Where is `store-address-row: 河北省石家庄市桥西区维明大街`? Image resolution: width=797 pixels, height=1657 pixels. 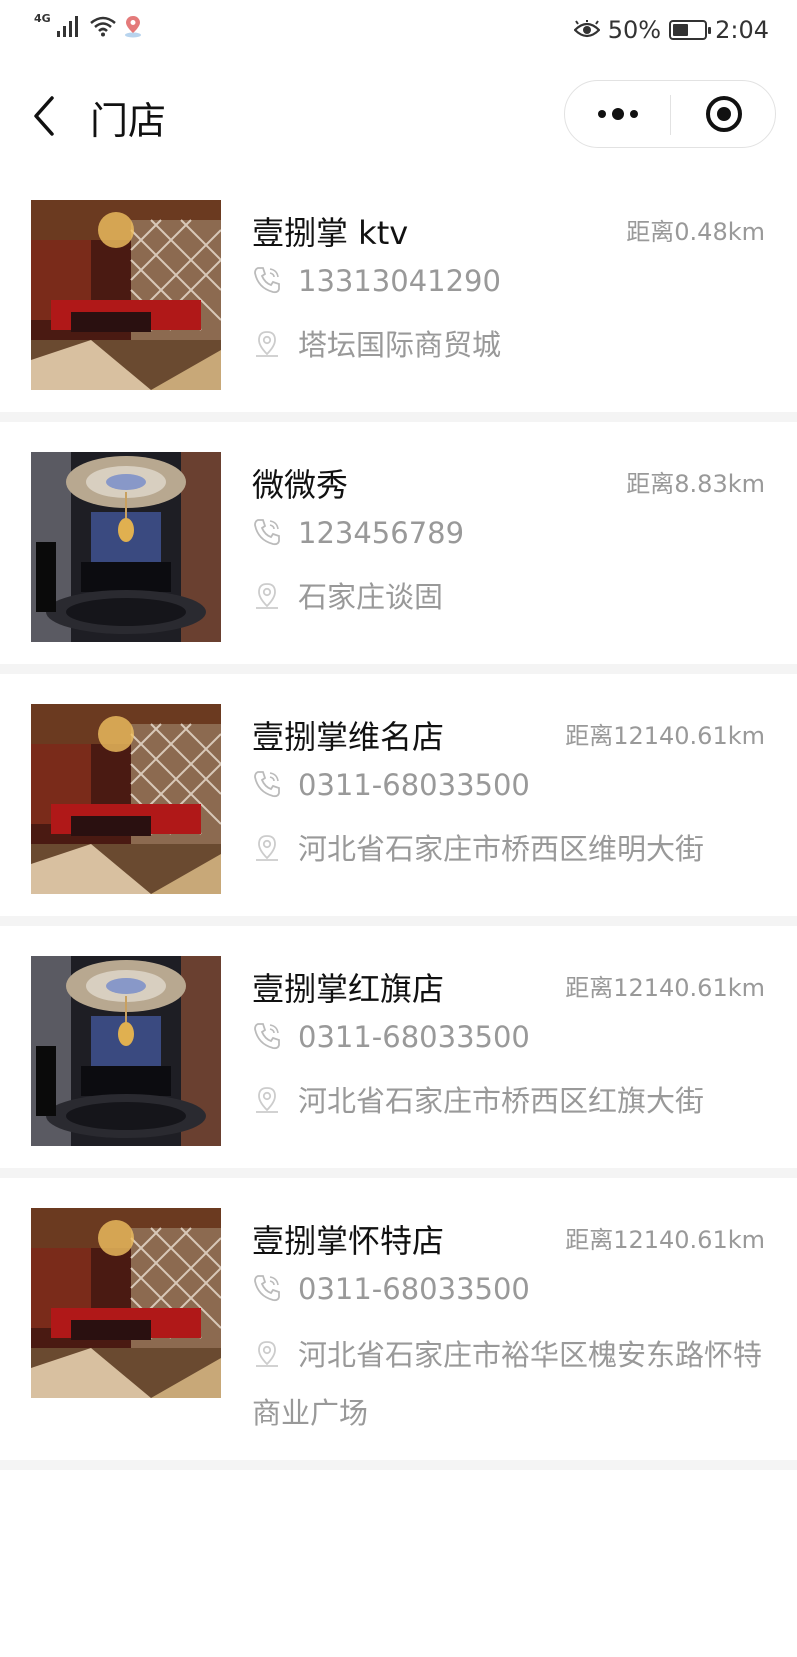
store-address-row: 河北省石家庄市桥西区维明大街 is located at coordinates (478, 847).